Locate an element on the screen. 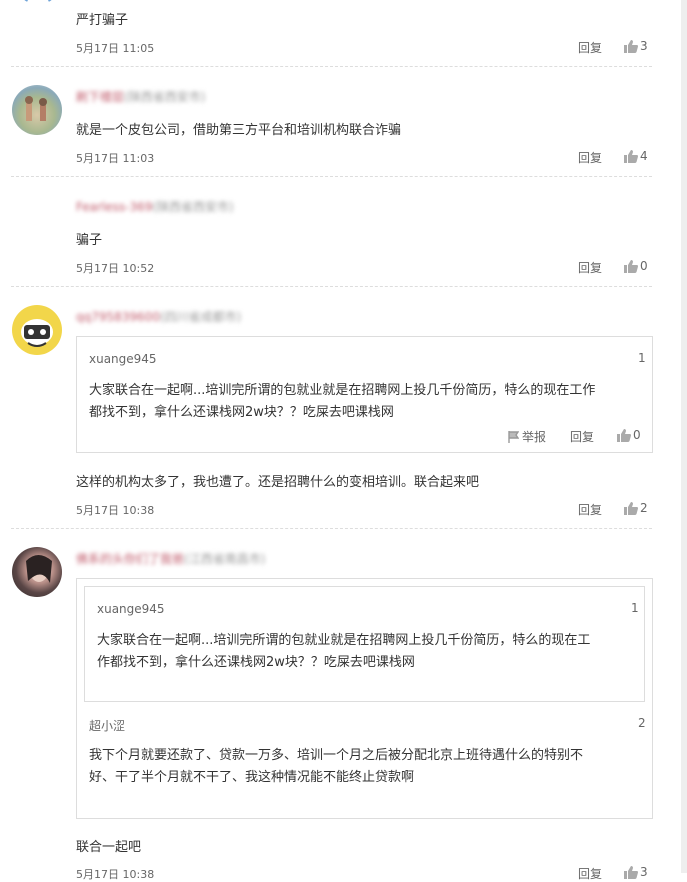 The height and width of the screenshot is (882, 687). username-text: qq795839600 is located at coordinates (118, 317).